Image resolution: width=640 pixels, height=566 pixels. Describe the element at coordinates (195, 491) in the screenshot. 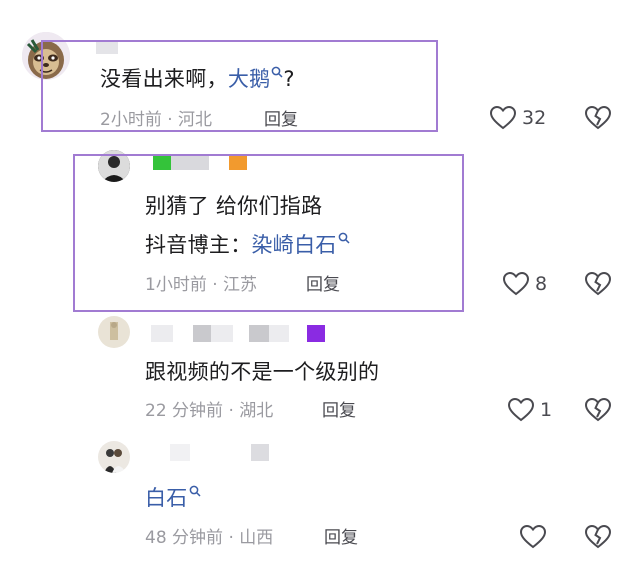

I see `search-icon` at that location.